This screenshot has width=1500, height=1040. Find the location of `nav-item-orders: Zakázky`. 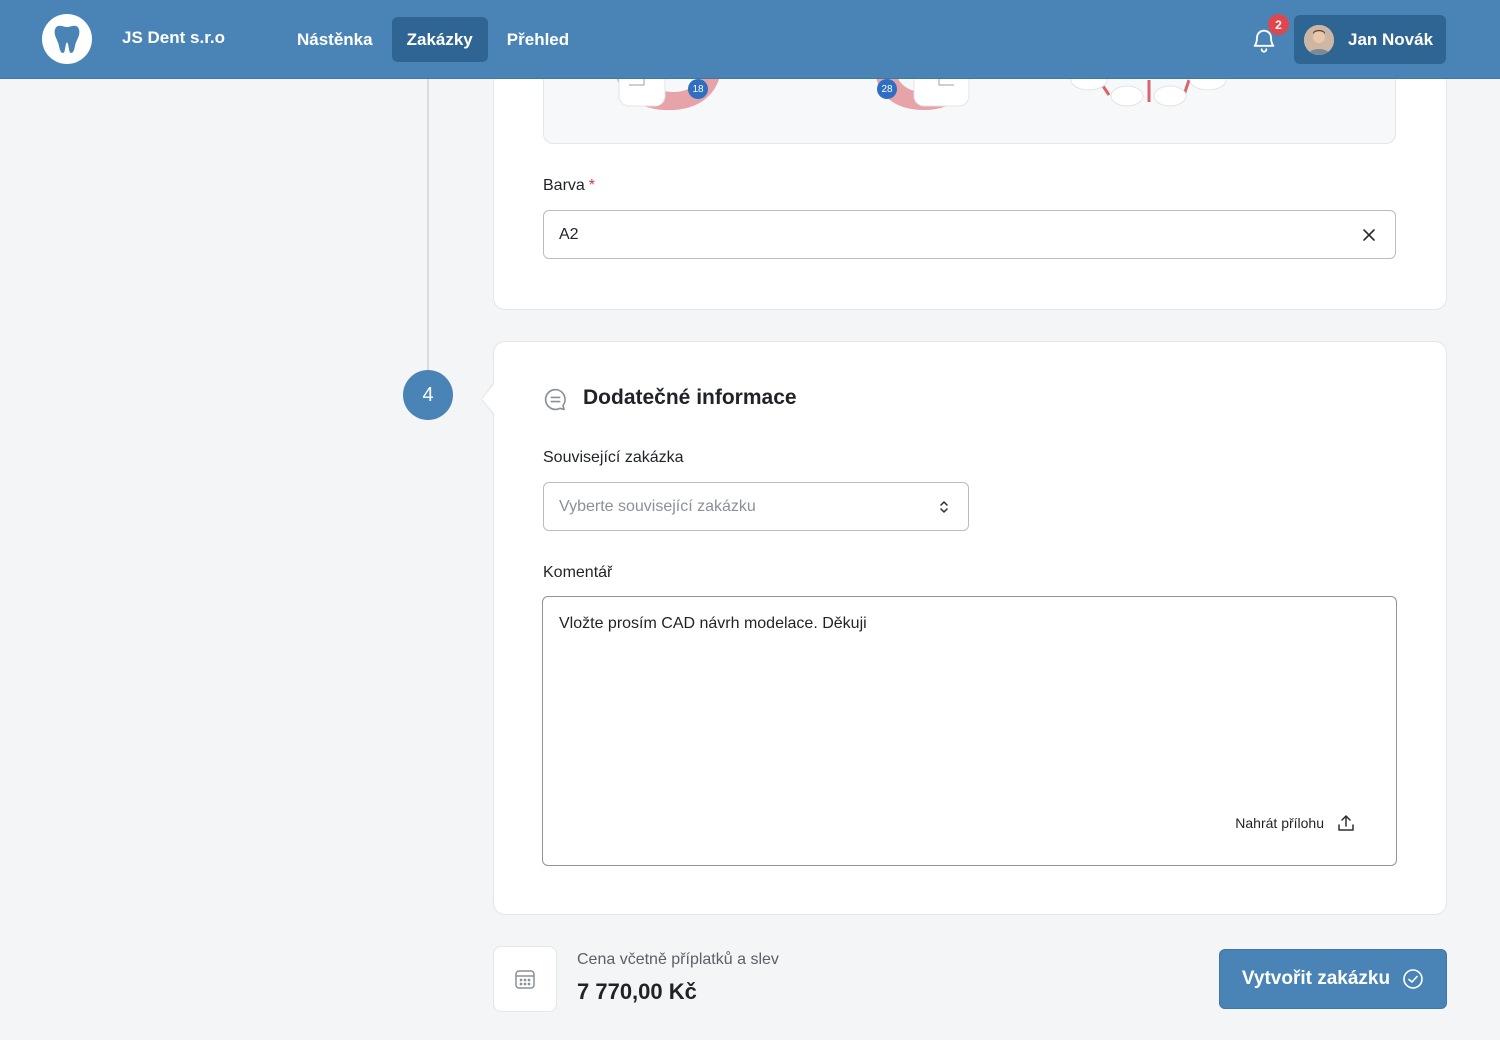

nav-item-orders: Zakázky is located at coordinates (439, 39).